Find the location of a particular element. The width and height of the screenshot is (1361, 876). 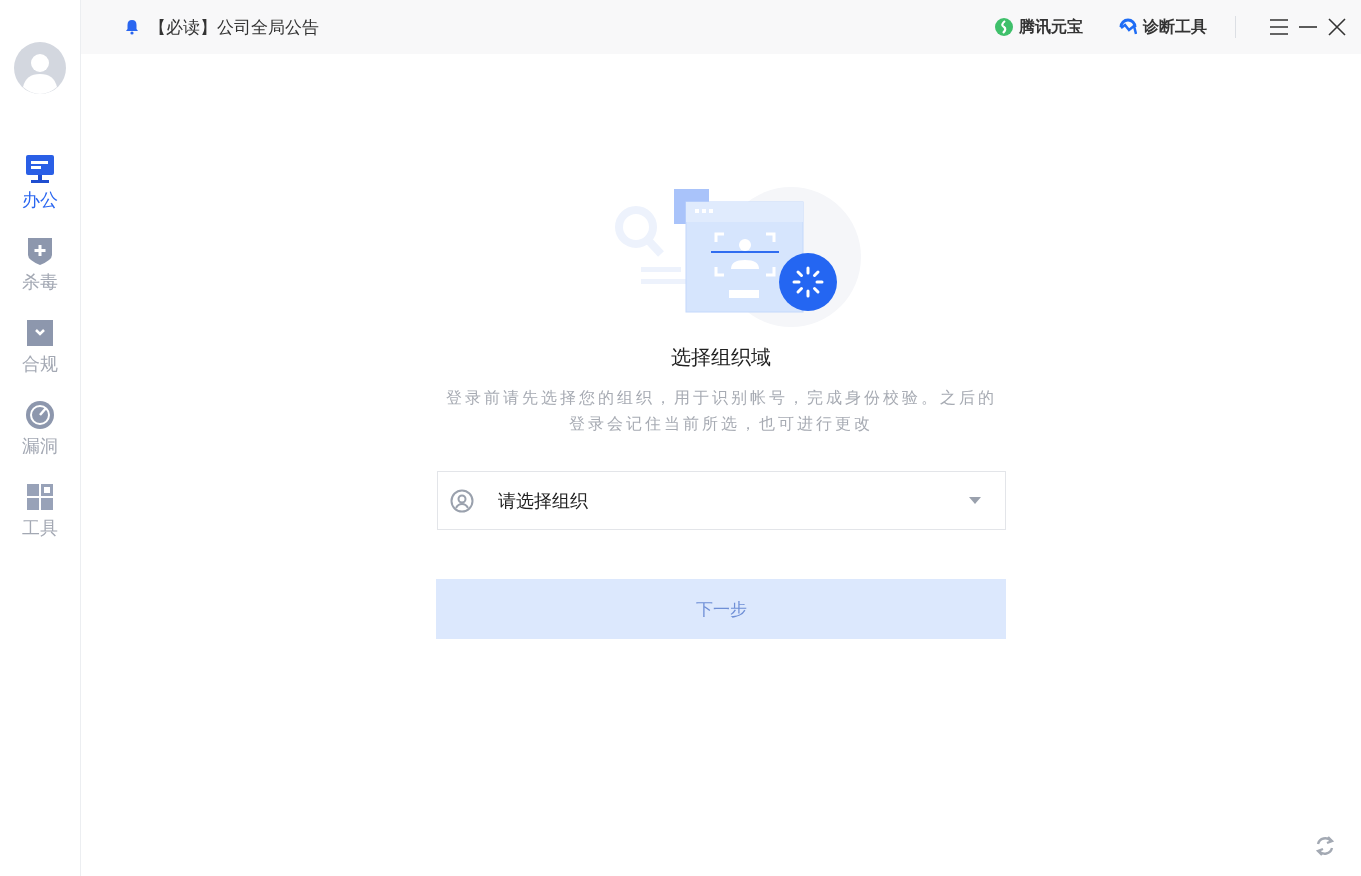

sidebar-item: 办公 is located at coordinates (40, 183).